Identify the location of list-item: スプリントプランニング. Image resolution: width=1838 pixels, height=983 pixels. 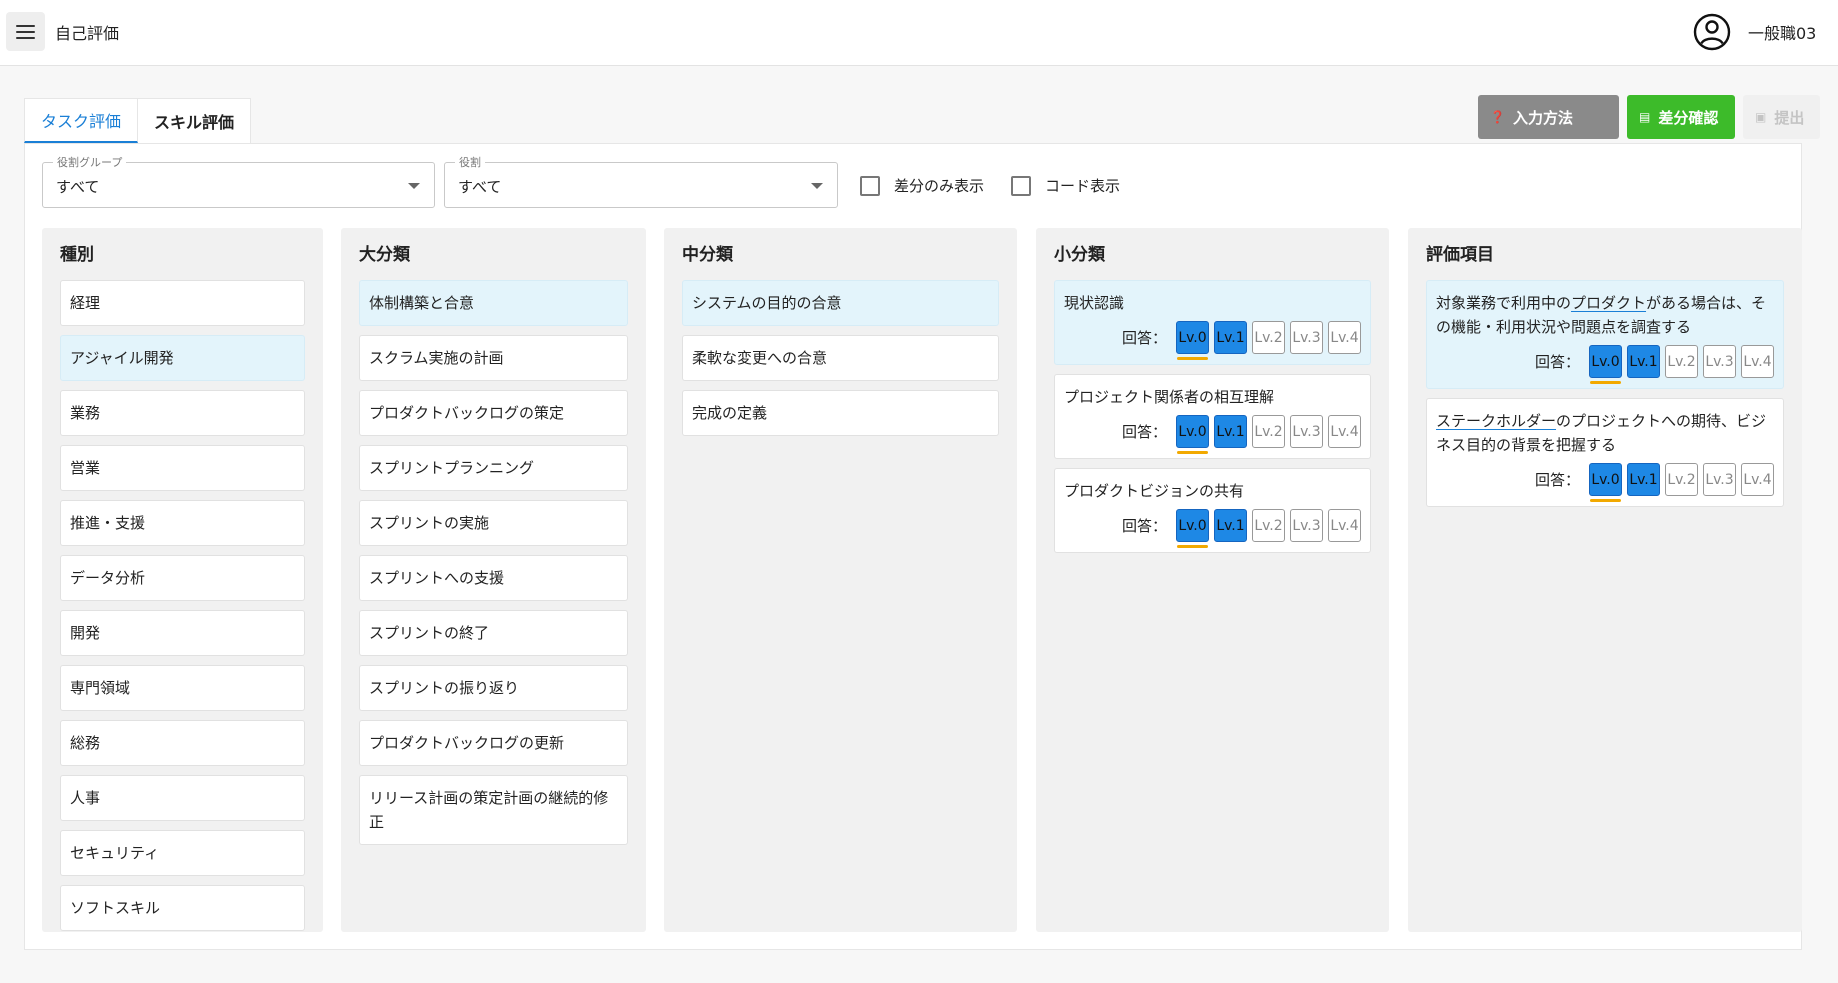
(493, 468).